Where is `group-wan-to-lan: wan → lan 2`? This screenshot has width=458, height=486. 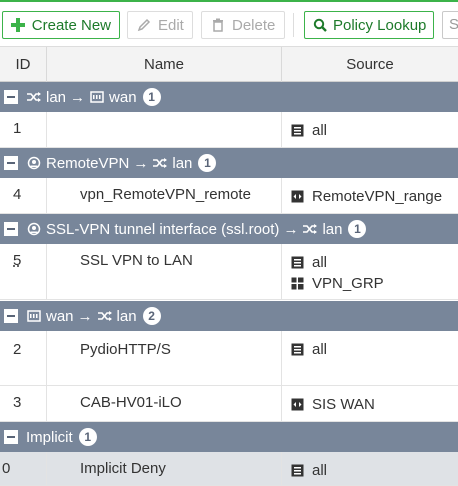 group-wan-to-lan: wan → lan 2 is located at coordinates (229, 316).